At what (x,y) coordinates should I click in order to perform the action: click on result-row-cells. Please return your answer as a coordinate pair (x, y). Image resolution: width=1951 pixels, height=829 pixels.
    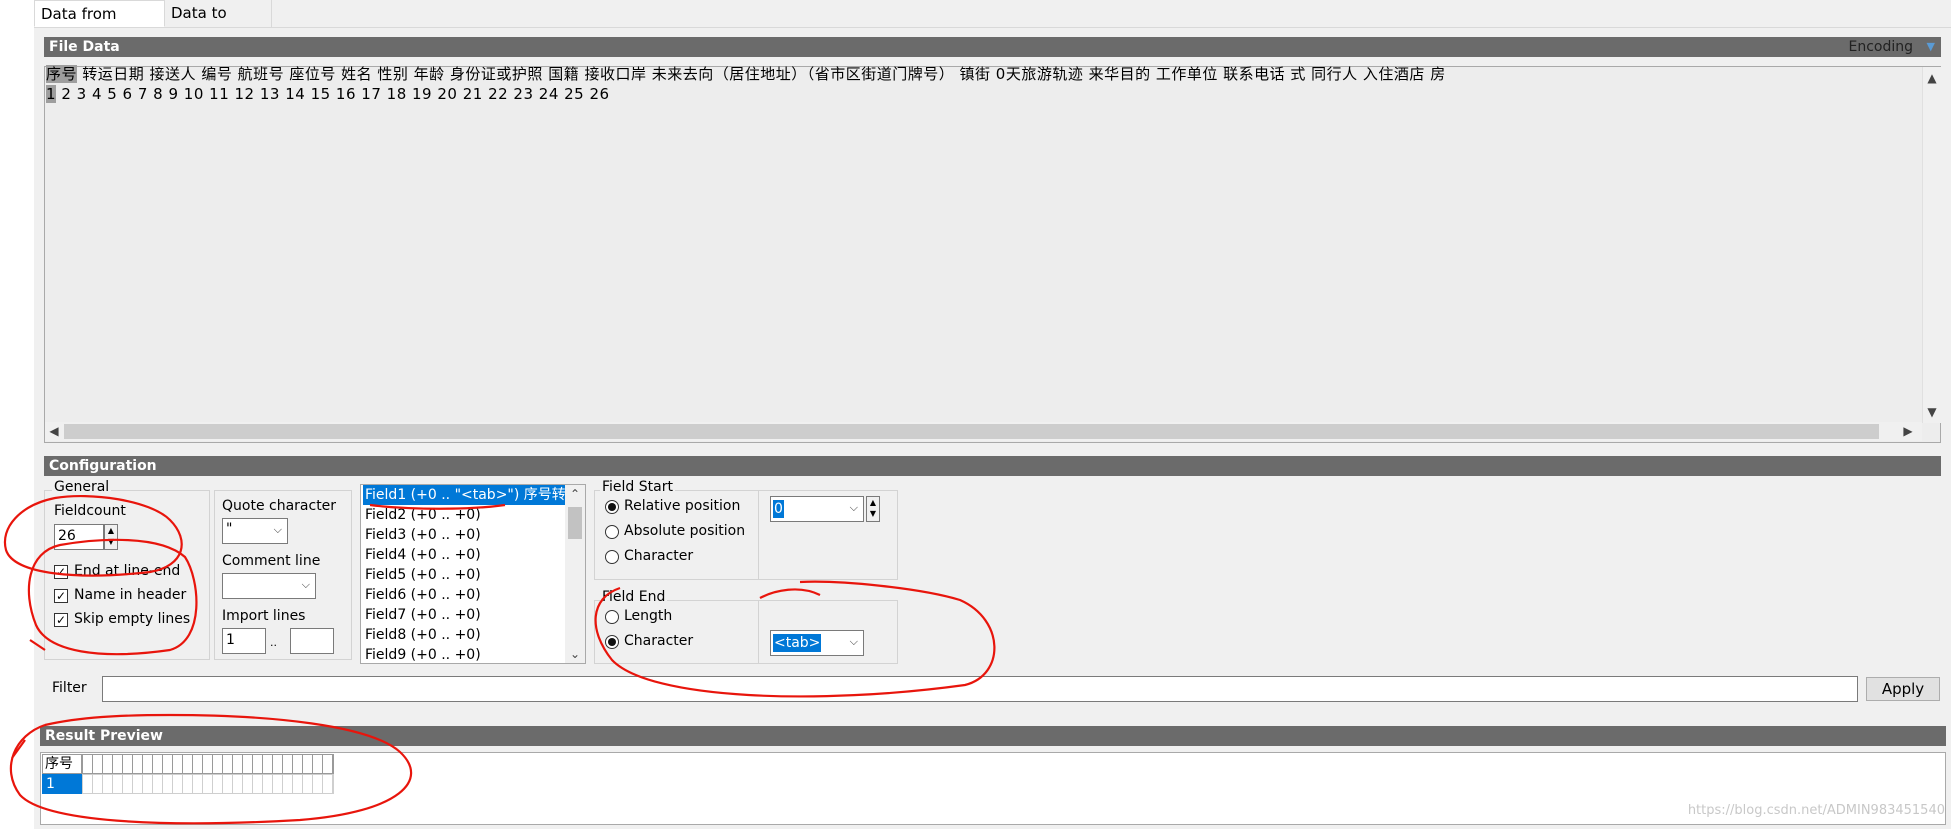
    Looking at the image, I should click on (208, 784).